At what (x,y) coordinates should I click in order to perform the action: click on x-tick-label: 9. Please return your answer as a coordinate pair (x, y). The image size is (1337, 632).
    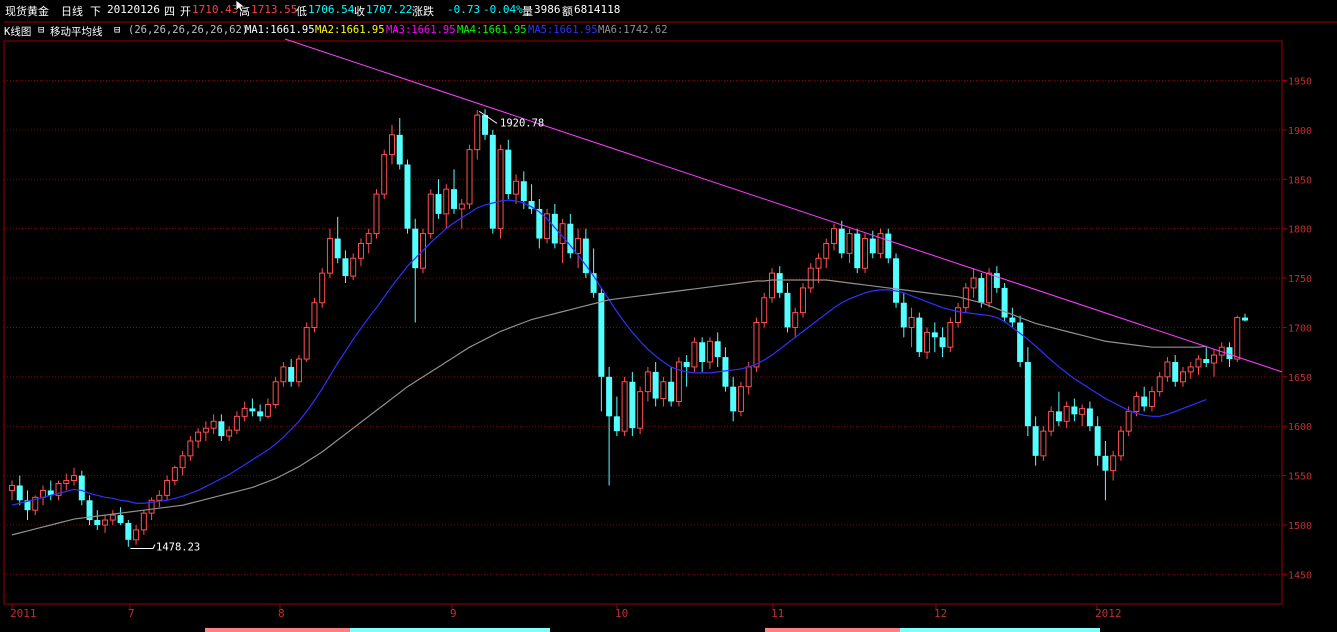
    Looking at the image, I should click on (453, 613).